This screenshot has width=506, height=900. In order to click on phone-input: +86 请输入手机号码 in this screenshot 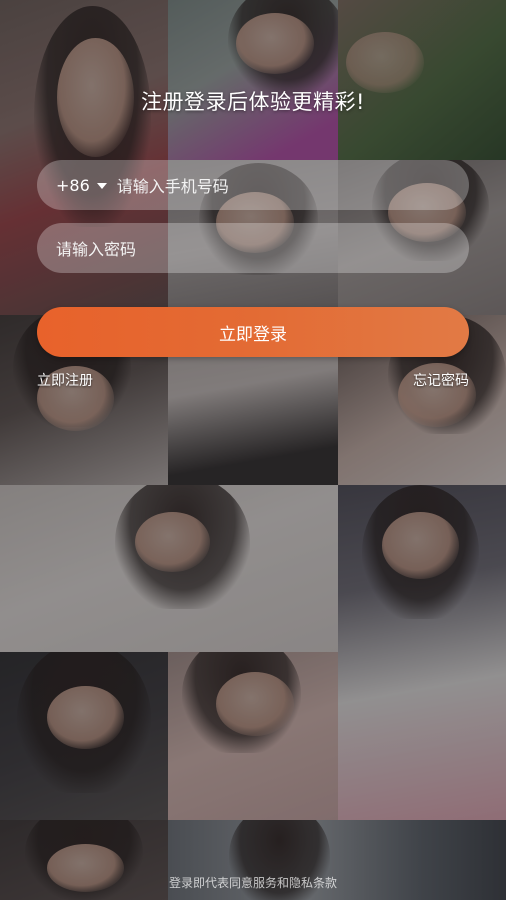, I will do `click(253, 185)`.